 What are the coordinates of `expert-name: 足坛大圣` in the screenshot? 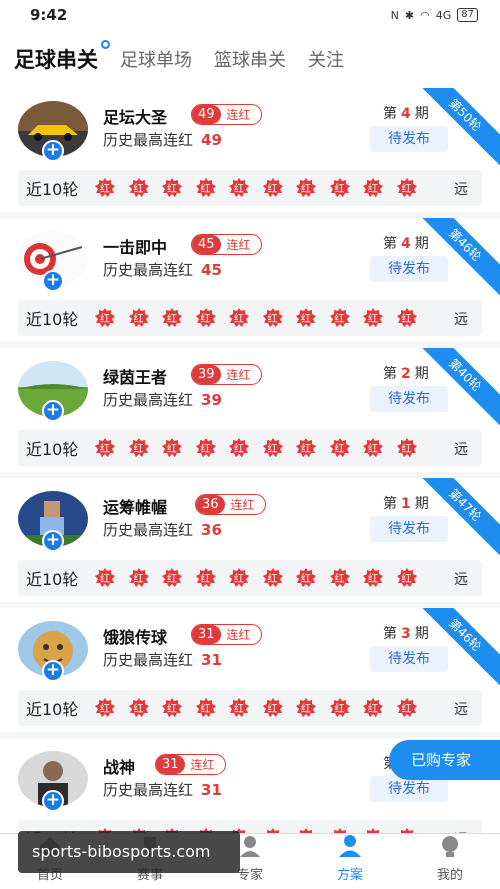 It's located at (135, 117).